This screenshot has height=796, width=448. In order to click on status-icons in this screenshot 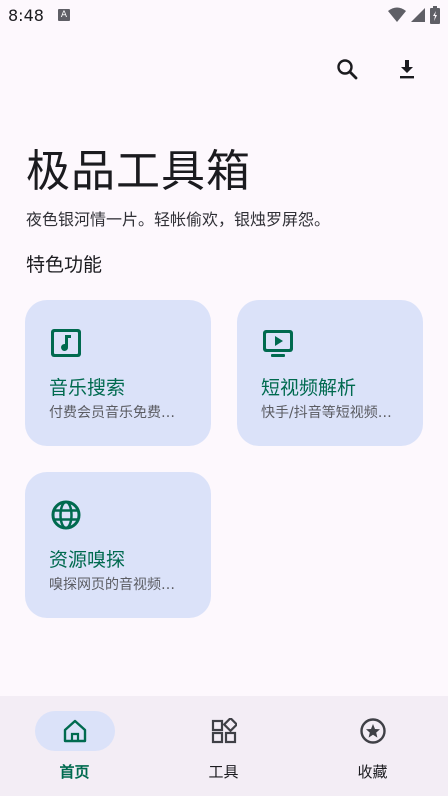, I will do `click(414, 15)`.